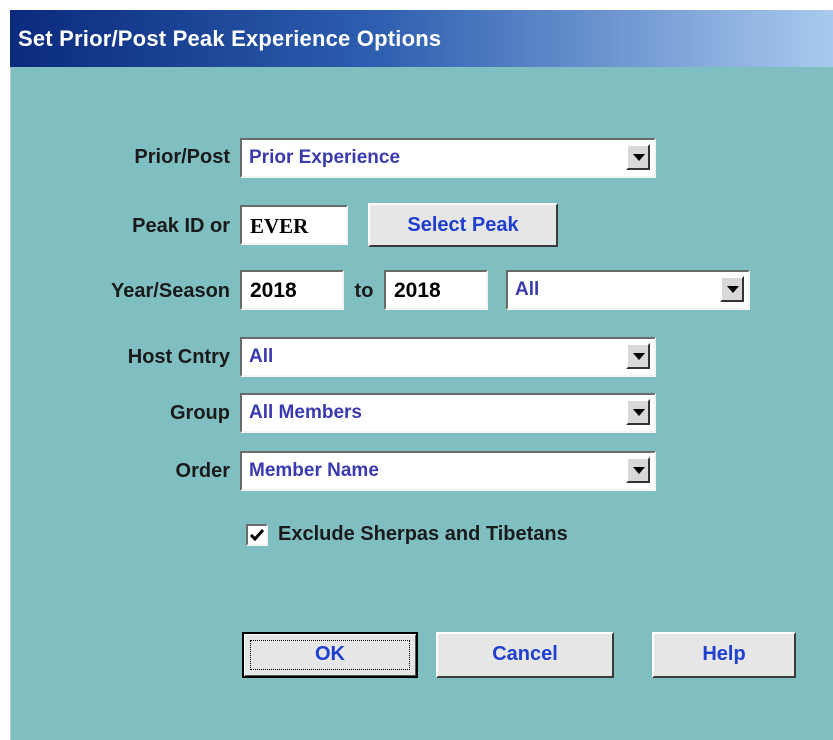 The image size is (833, 740). I want to click on peak-id-value: EVER, so click(279, 226).